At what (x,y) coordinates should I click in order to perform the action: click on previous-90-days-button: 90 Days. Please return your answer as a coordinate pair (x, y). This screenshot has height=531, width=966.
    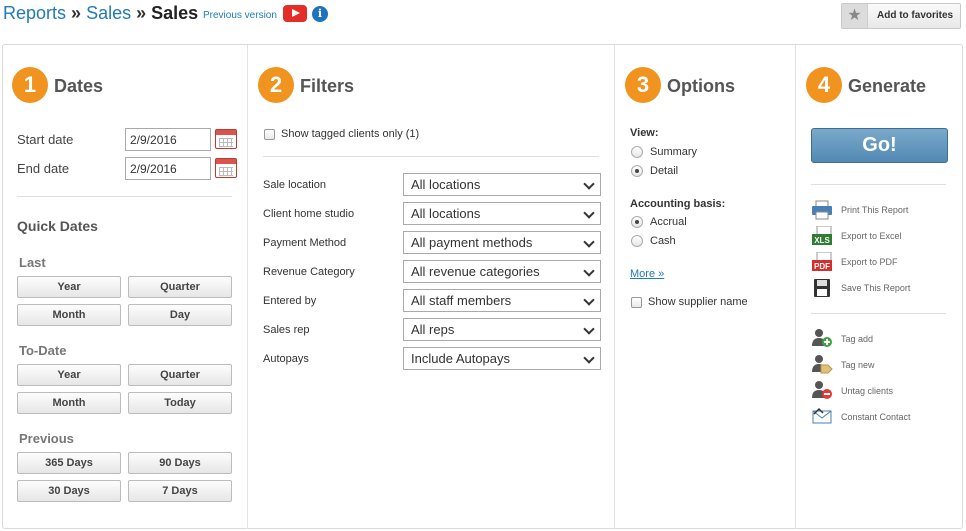
    Looking at the image, I should click on (180, 463).